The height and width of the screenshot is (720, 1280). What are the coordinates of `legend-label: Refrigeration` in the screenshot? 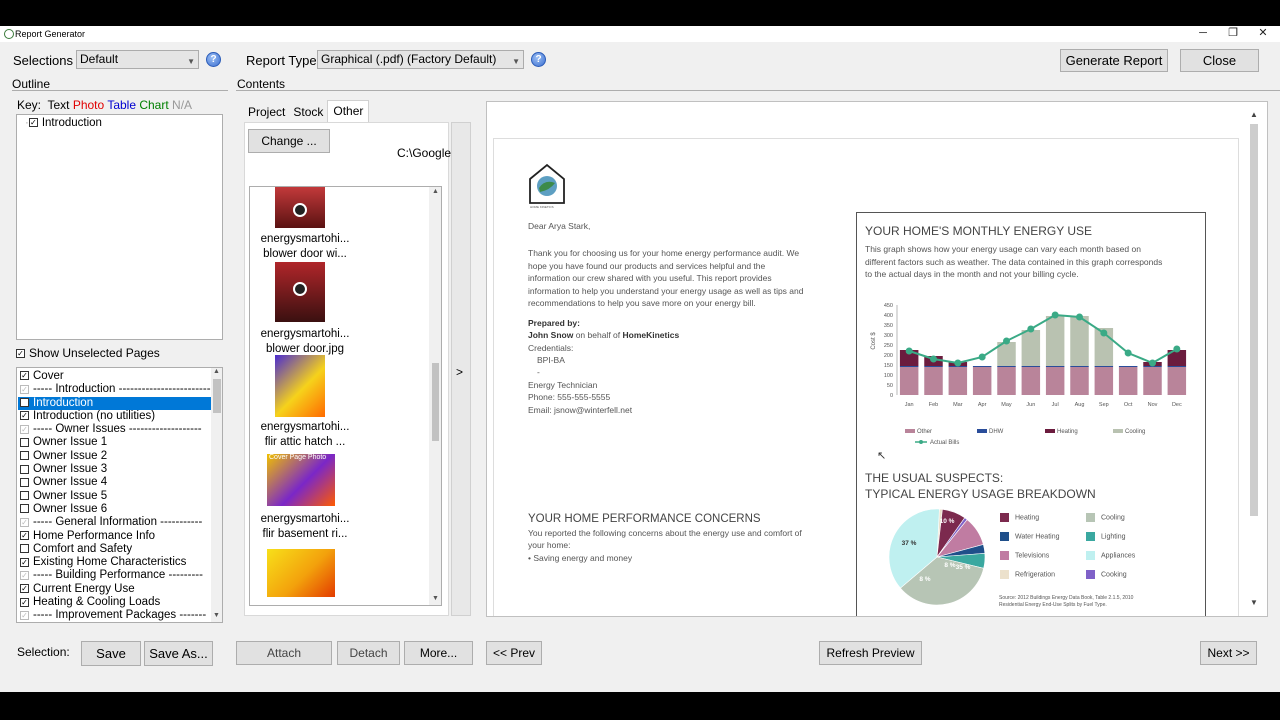 It's located at (1035, 575).